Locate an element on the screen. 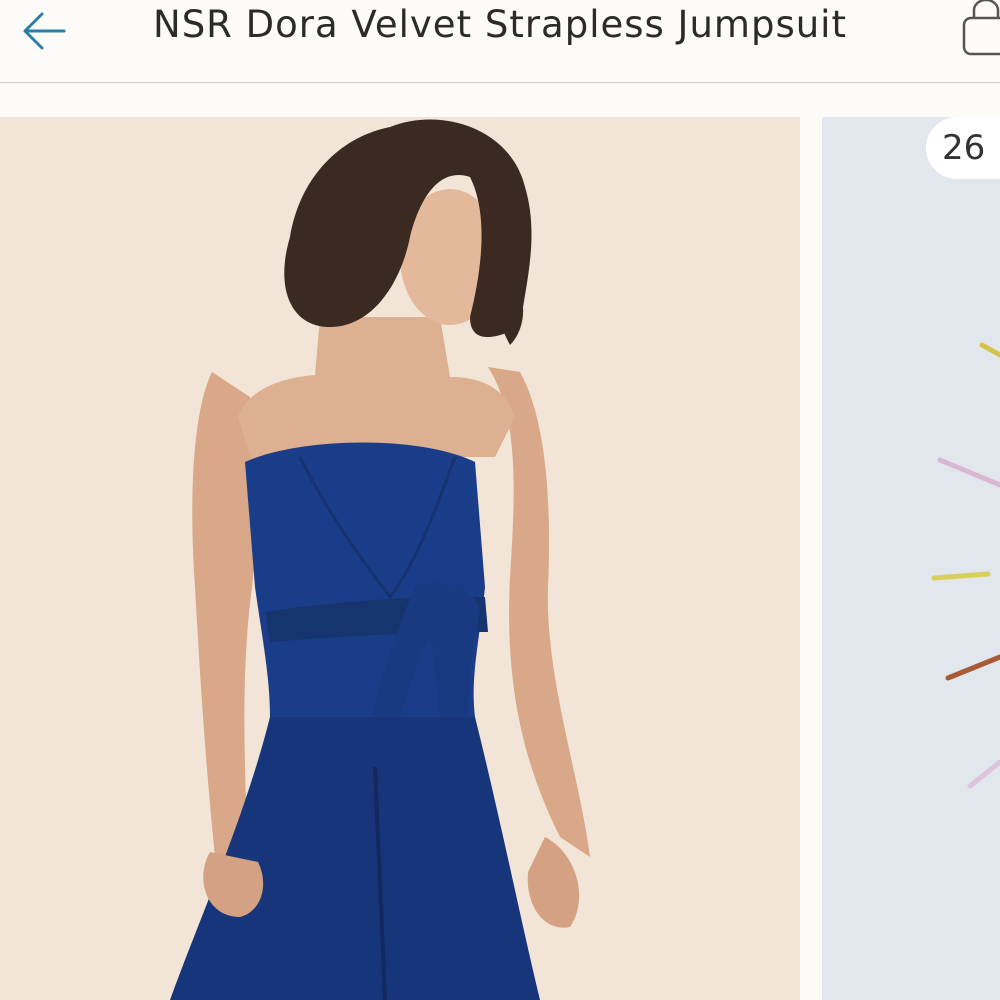 The image size is (1000, 1000). image-counter-badge: 26 is located at coordinates (963, 148).